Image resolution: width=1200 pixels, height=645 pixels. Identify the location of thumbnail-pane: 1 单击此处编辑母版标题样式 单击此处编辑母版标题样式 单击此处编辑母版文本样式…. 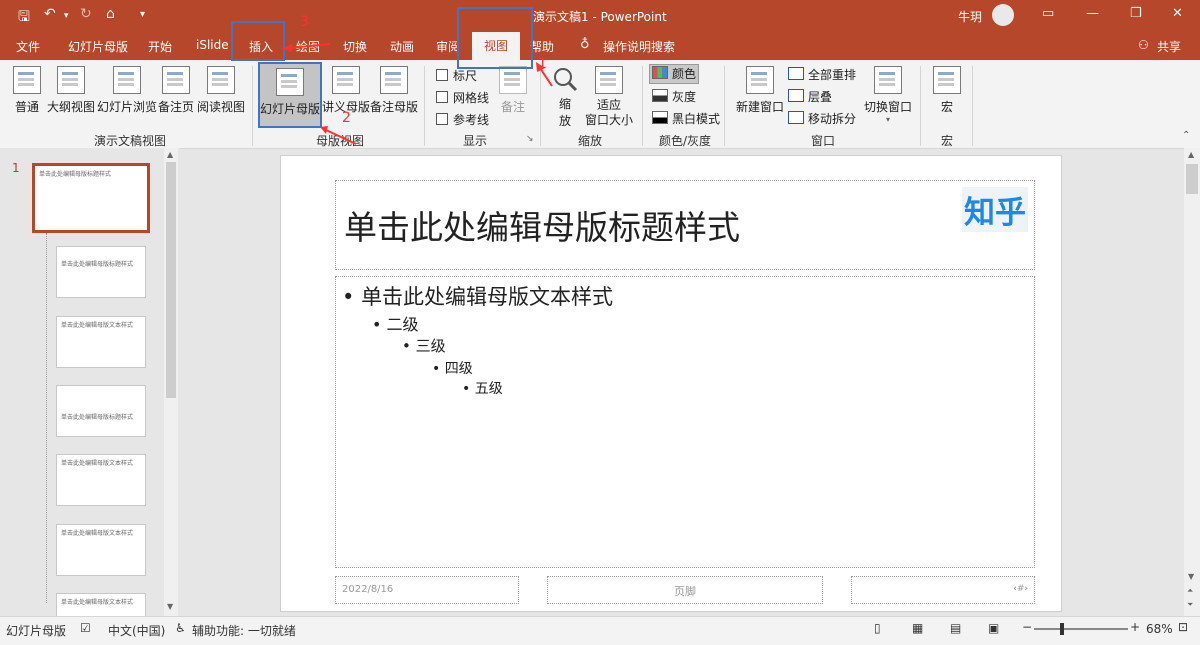
(90, 382).